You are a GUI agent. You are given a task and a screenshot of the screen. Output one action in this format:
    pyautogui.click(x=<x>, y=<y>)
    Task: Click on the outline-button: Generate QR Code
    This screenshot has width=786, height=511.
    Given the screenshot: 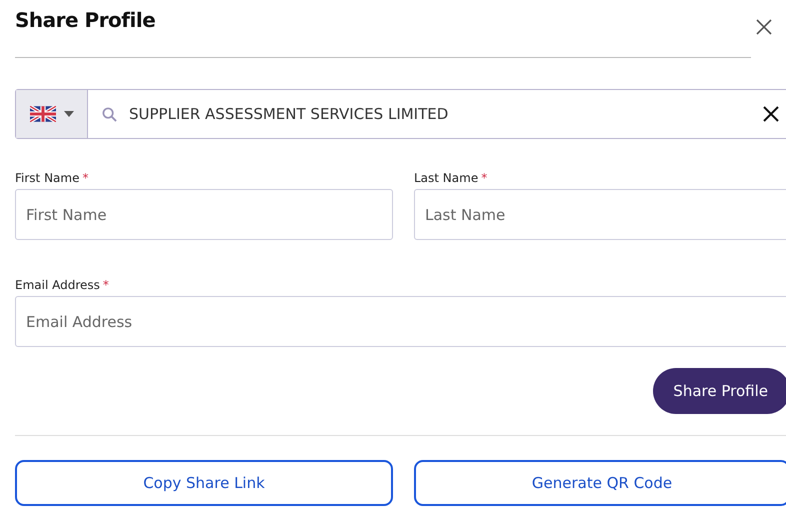 What is the action you would take?
    pyautogui.click(x=600, y=483)
    